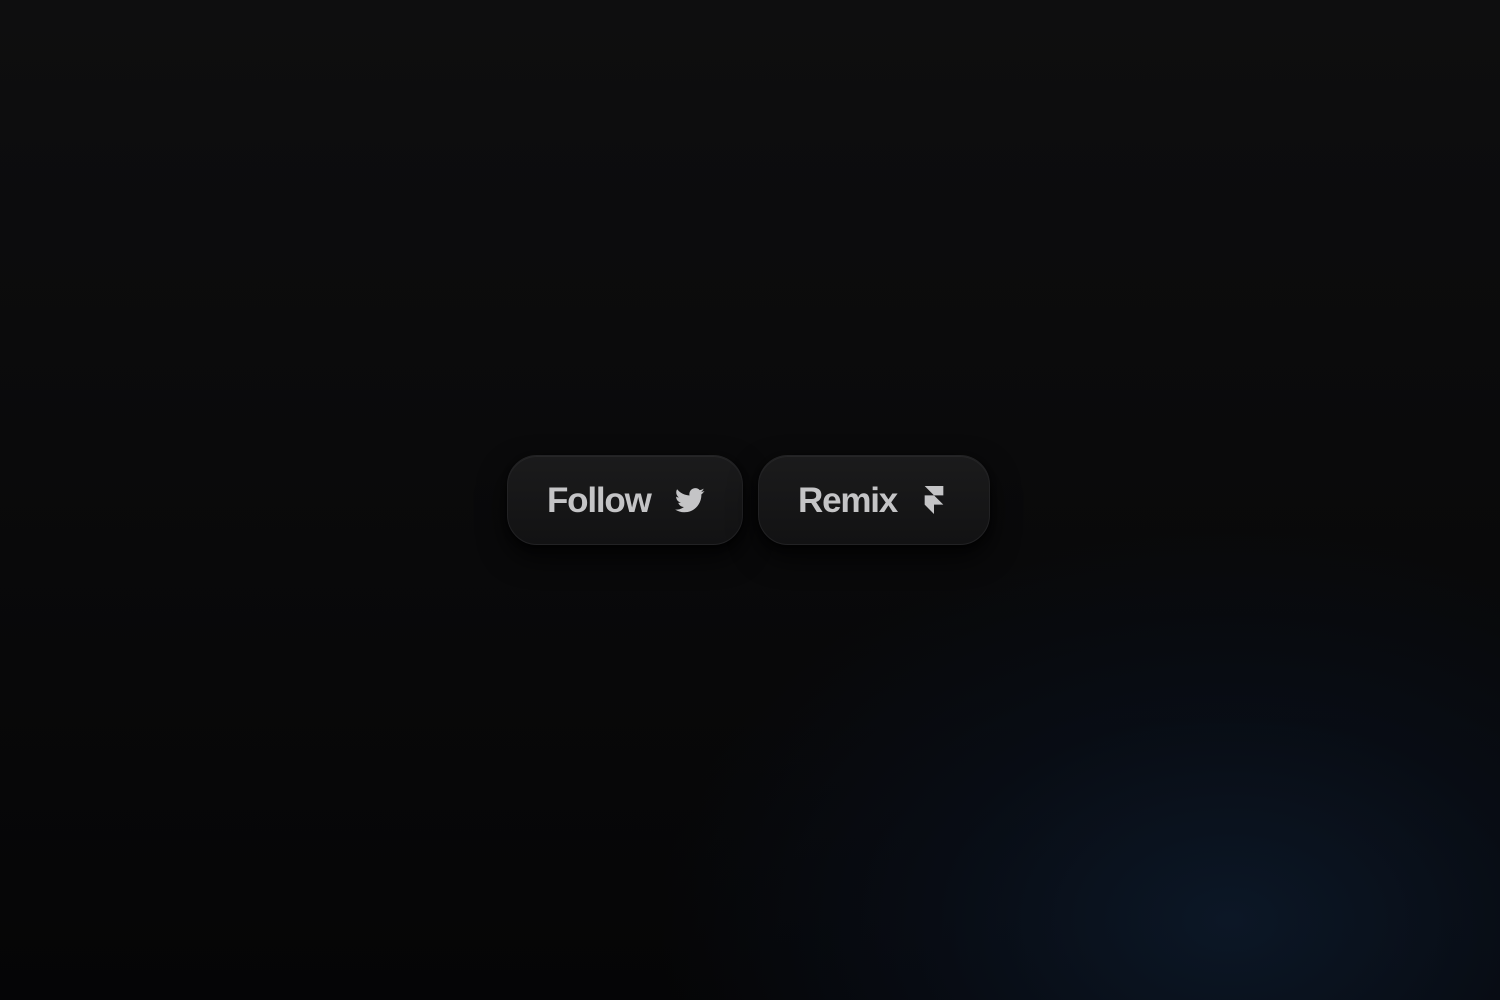 This screenshot has height=1000, width=1500. What do you see at coordinates (934, 500) in the screenshot?
I see `framer-logo-icon` at bounding box center [934, 500].